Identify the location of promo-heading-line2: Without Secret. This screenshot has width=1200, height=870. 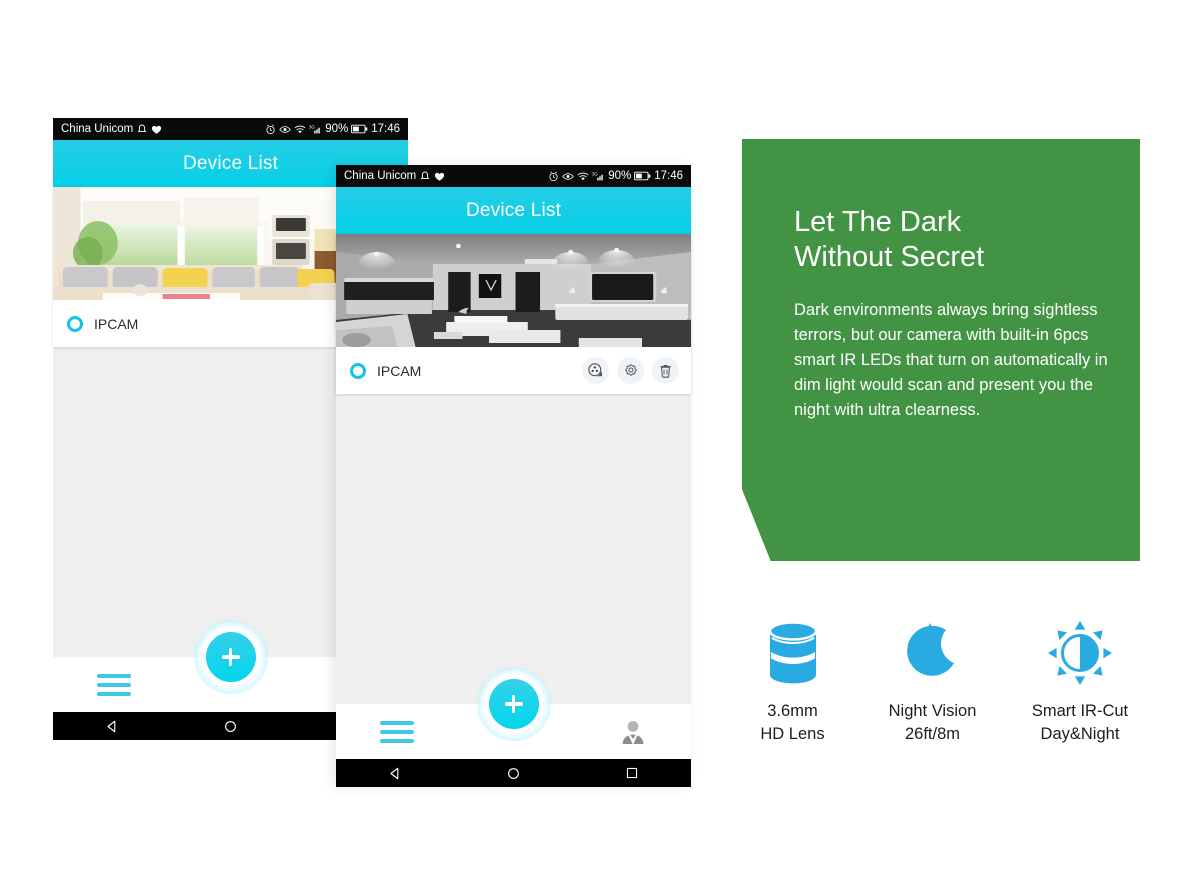
(889, 257).